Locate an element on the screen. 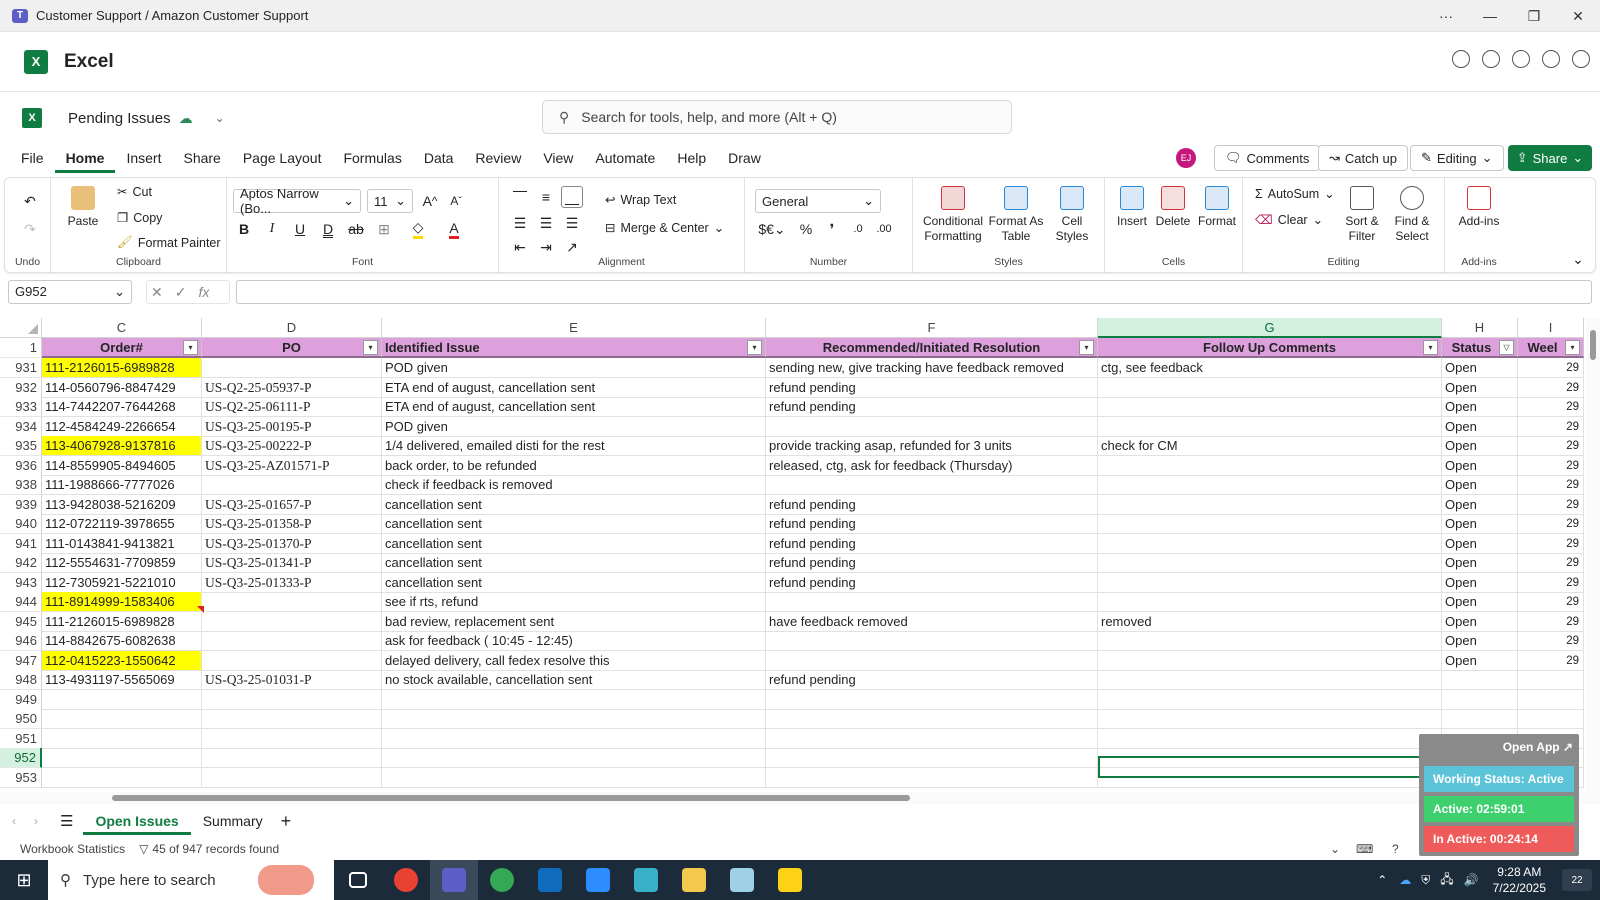 The width and height of the screenshot is (1600, 900). sheet-tab-open-issues: Open Issues is located at coordinates (137, 821).